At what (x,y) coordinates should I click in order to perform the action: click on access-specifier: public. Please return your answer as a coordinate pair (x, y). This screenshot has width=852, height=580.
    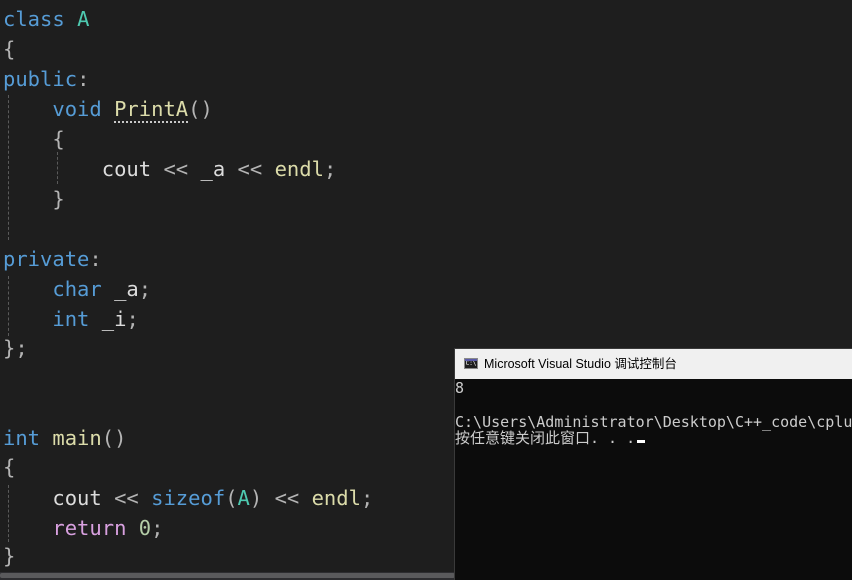
    Looking at the image, I should click on (40, 79).